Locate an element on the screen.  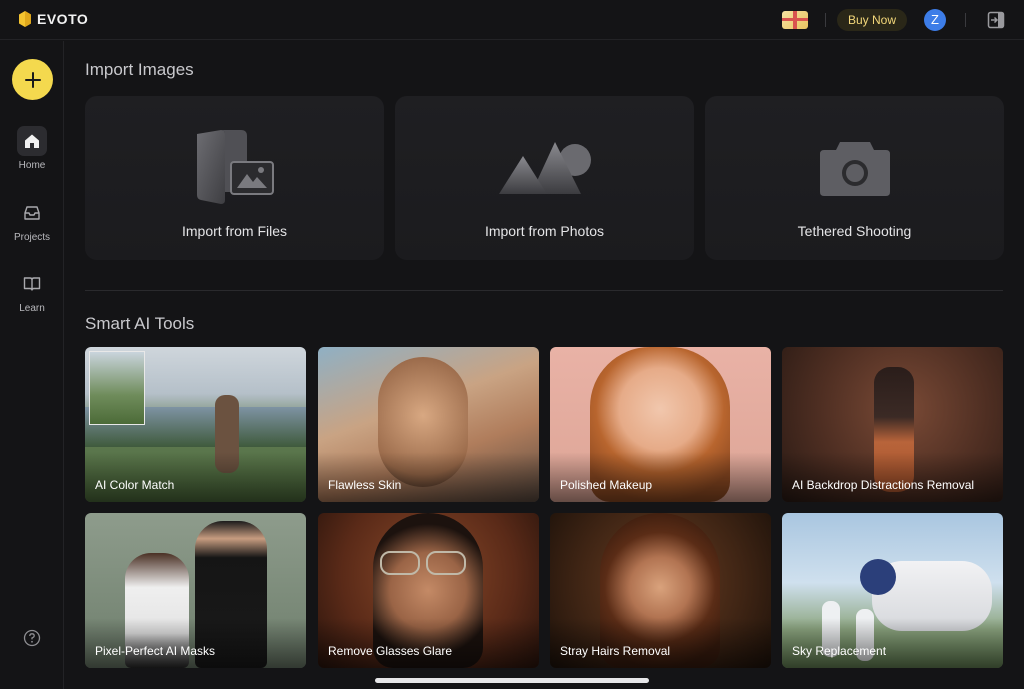
tools-section-title: Smart AI Tools is located at coordinates (140, 323).